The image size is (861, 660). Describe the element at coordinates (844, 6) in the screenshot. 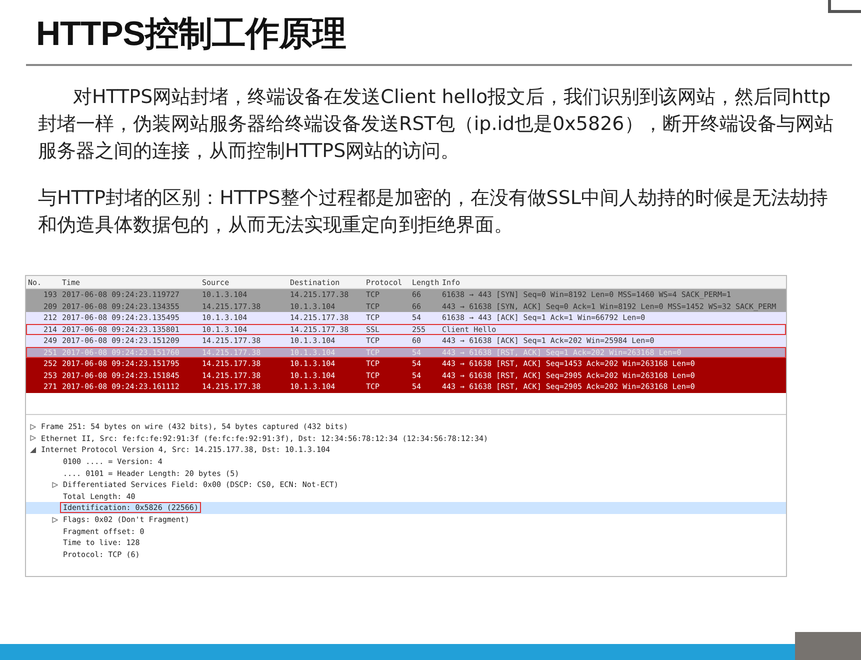

I see `corner-decoration` at that location.